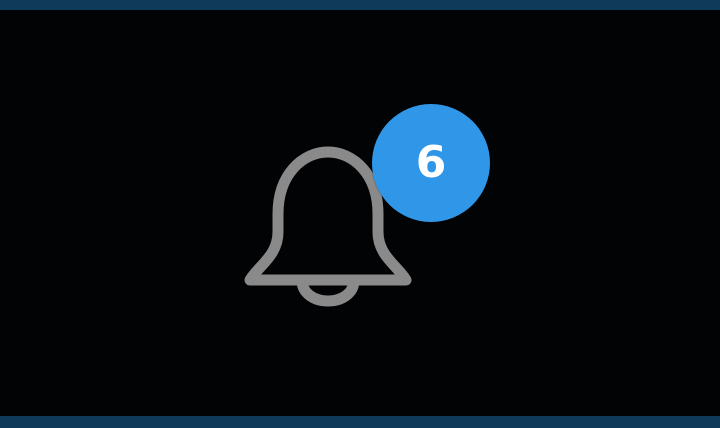  What do you see at coordinates (360, 5) in the screenshot?
I see `top-border-bar` at bounding box center [360, 5].